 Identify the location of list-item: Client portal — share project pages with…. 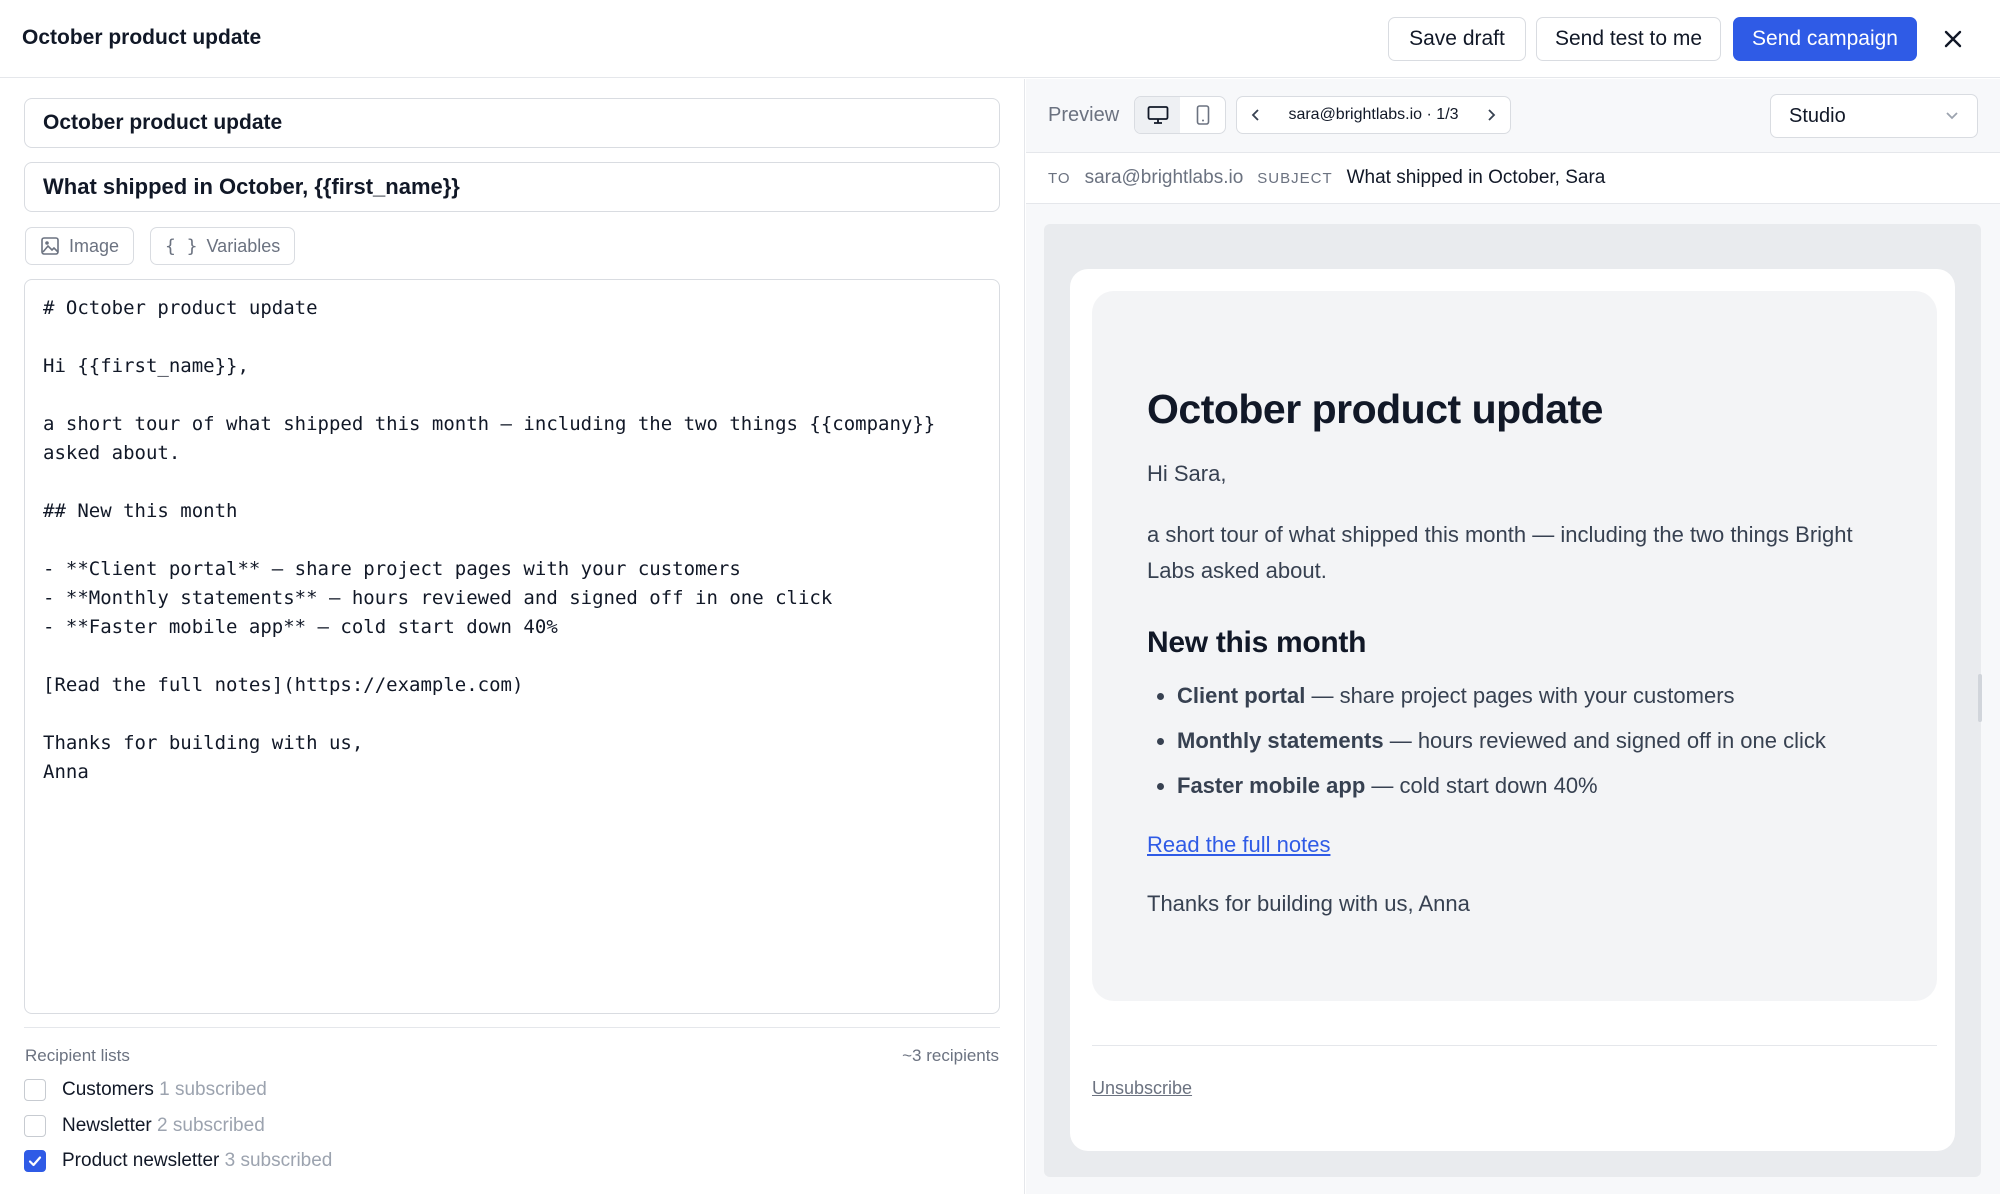
(1537, 703).